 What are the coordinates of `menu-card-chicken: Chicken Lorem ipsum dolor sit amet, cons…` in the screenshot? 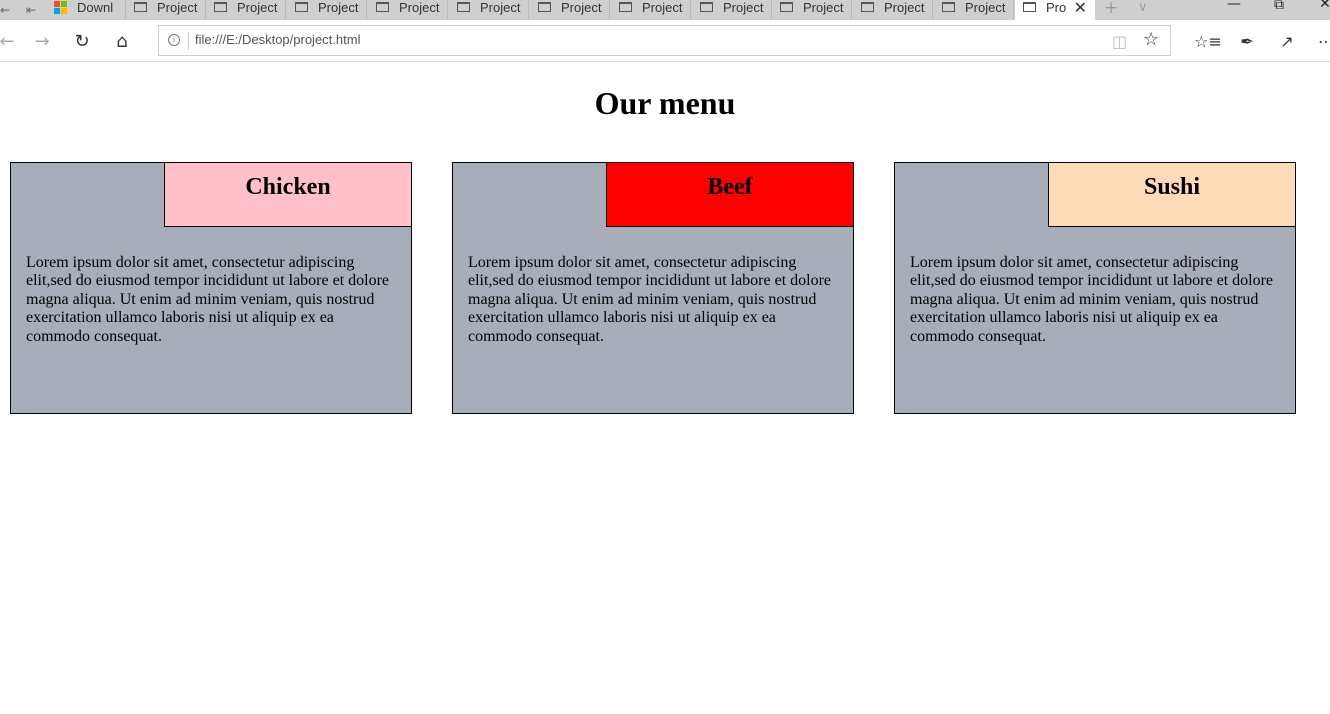 It's located at (211, 288).